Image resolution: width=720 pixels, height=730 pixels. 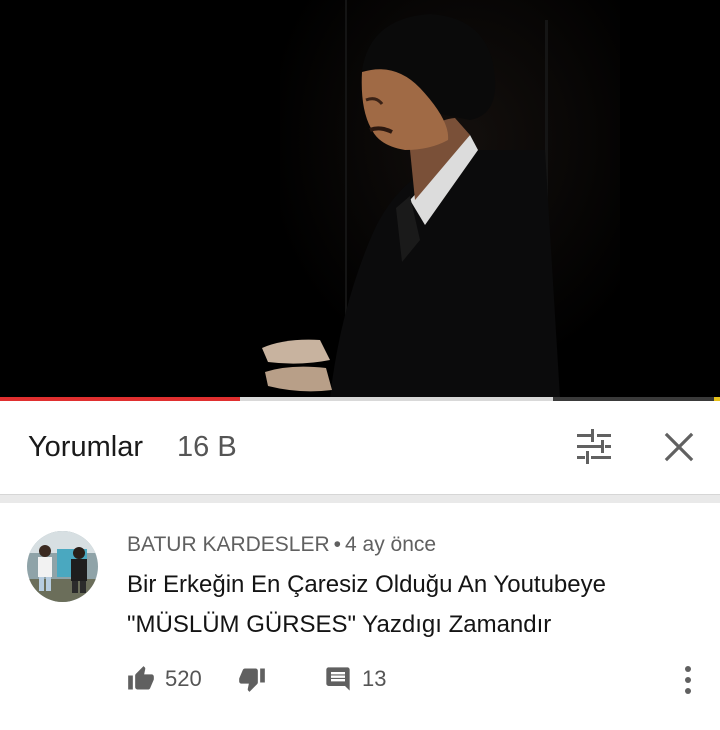 I want to click on reply-button: 13, so click(x=355, y=679).